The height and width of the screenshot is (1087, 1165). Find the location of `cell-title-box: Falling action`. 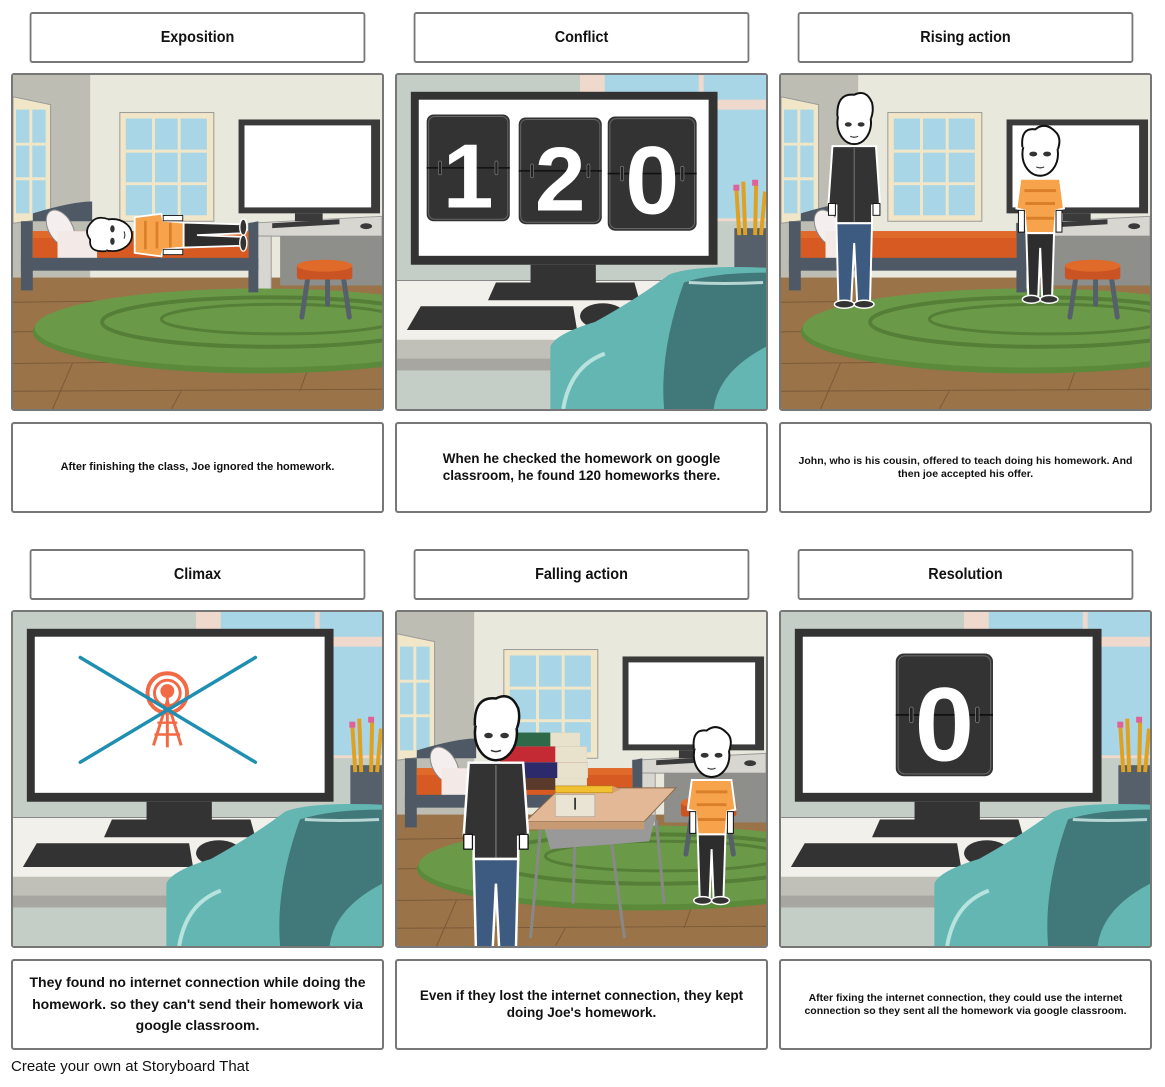

cell-title-box: Falling action is located at coordinates (581, 574).